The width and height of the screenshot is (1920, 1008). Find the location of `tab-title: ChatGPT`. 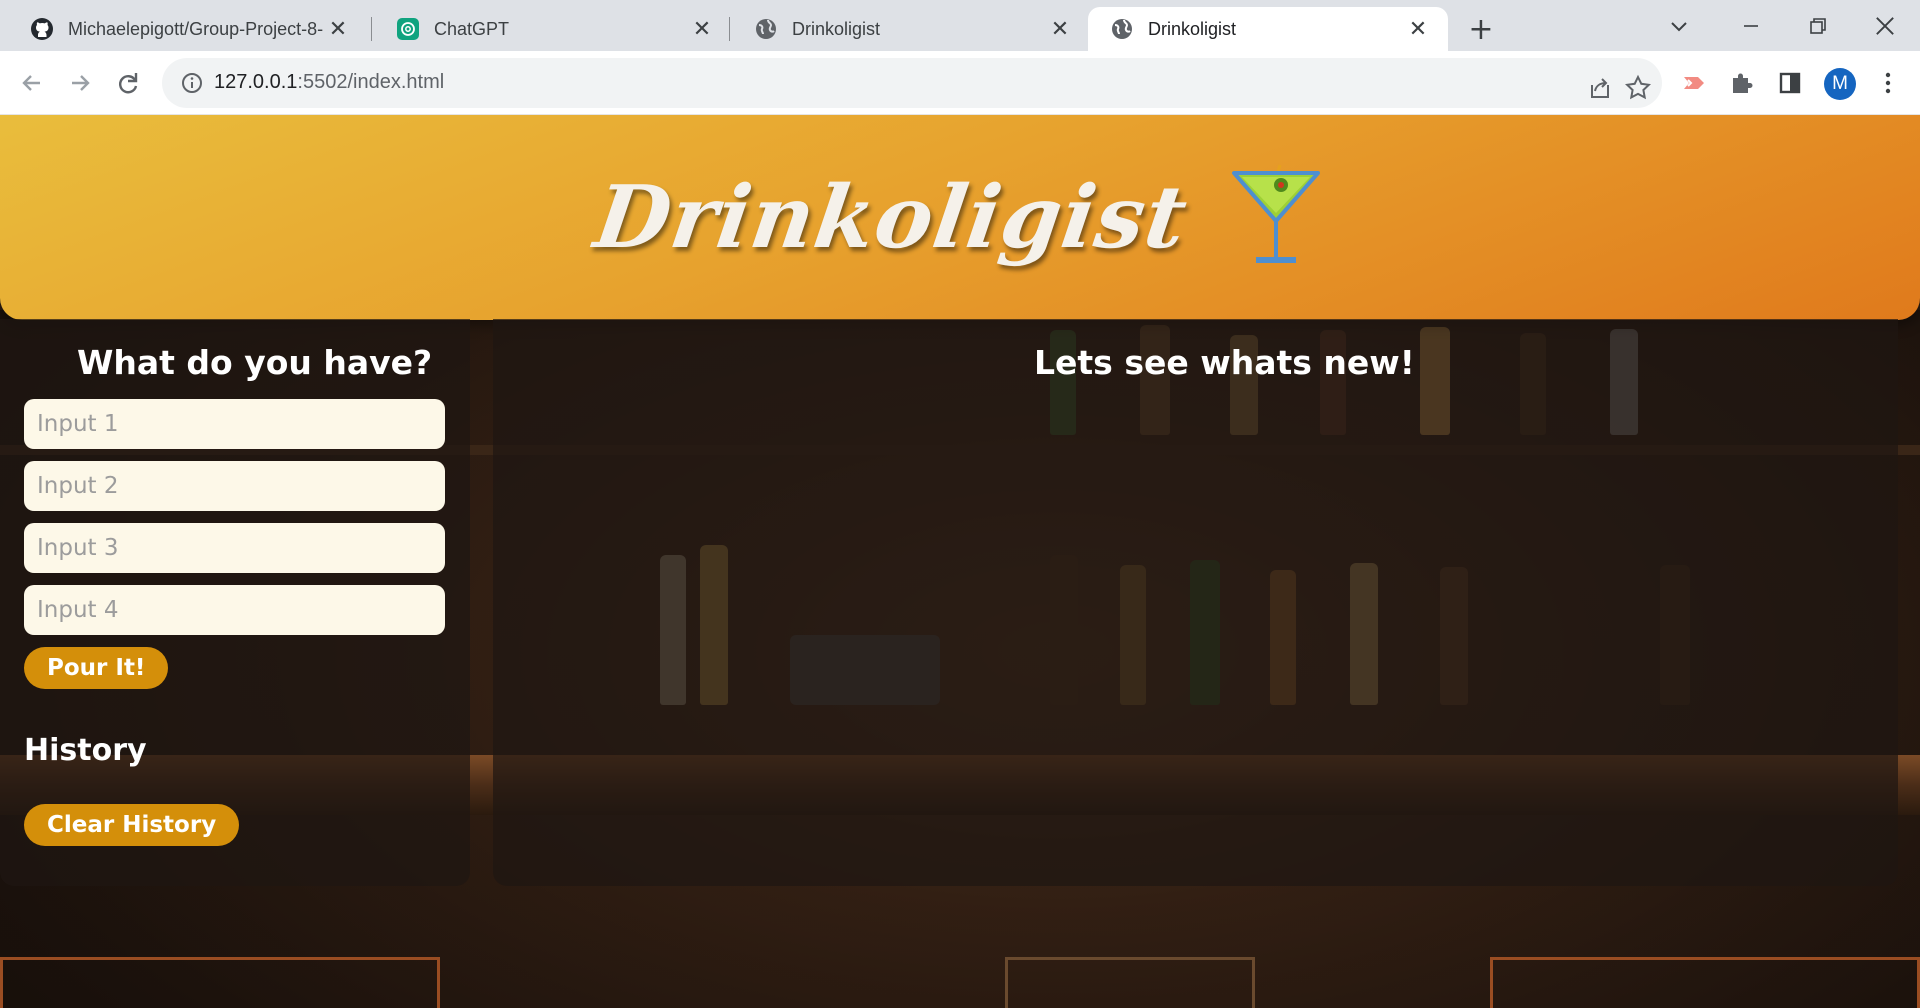

tab-title: ChatGPT is located at coordinates (472, 28).